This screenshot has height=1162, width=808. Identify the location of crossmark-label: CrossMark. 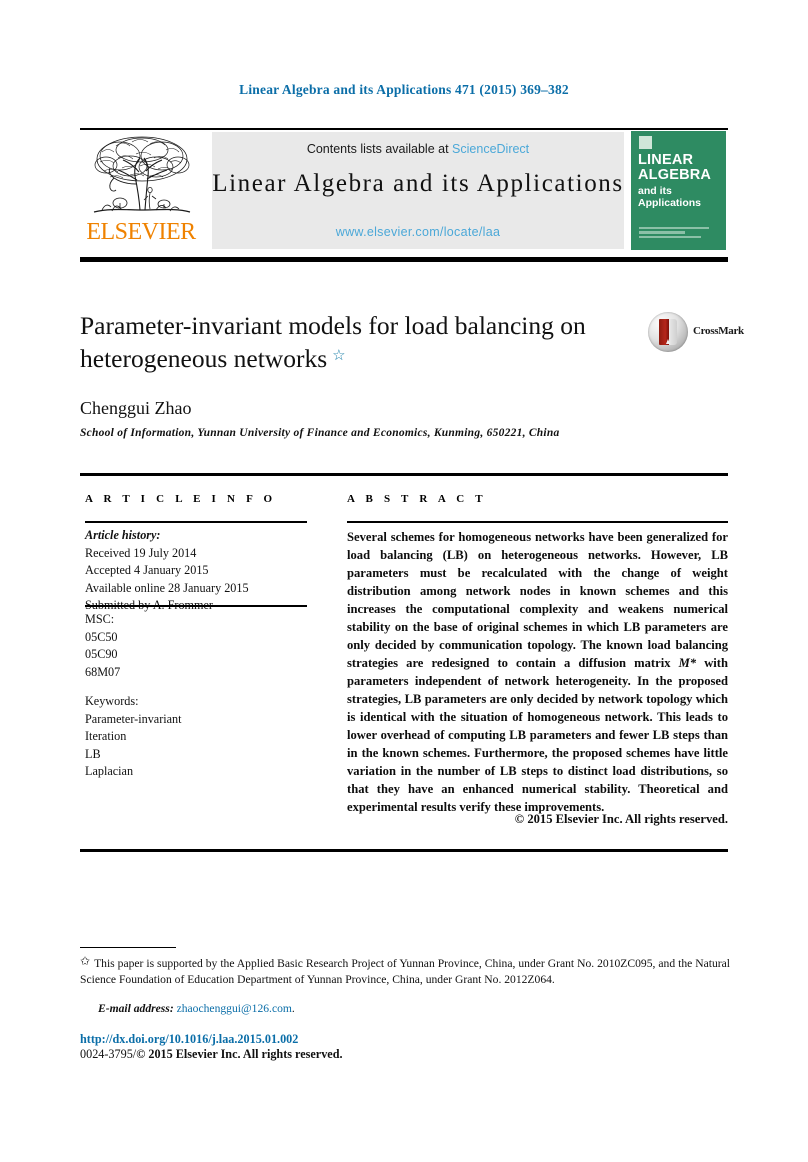
(718, 331).